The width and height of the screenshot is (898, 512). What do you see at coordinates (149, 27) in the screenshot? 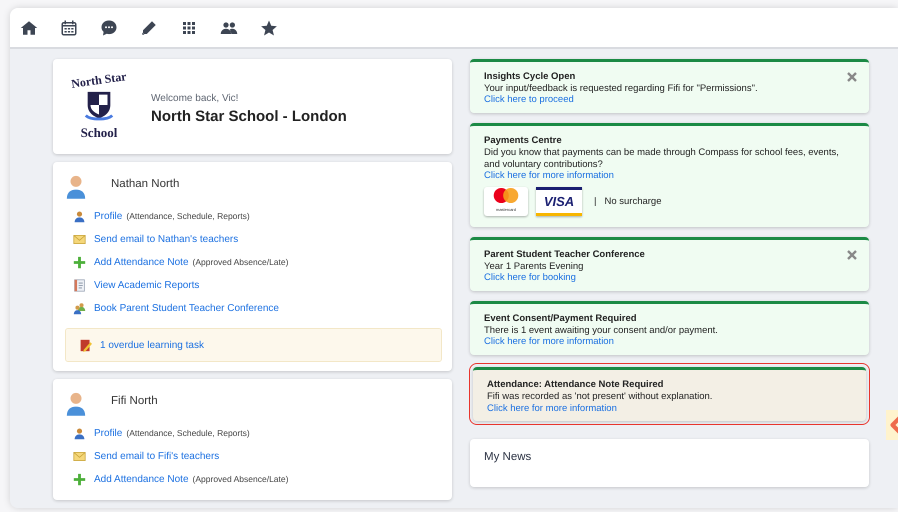
I see `pencil-icon` at bounding box center [149, 27].